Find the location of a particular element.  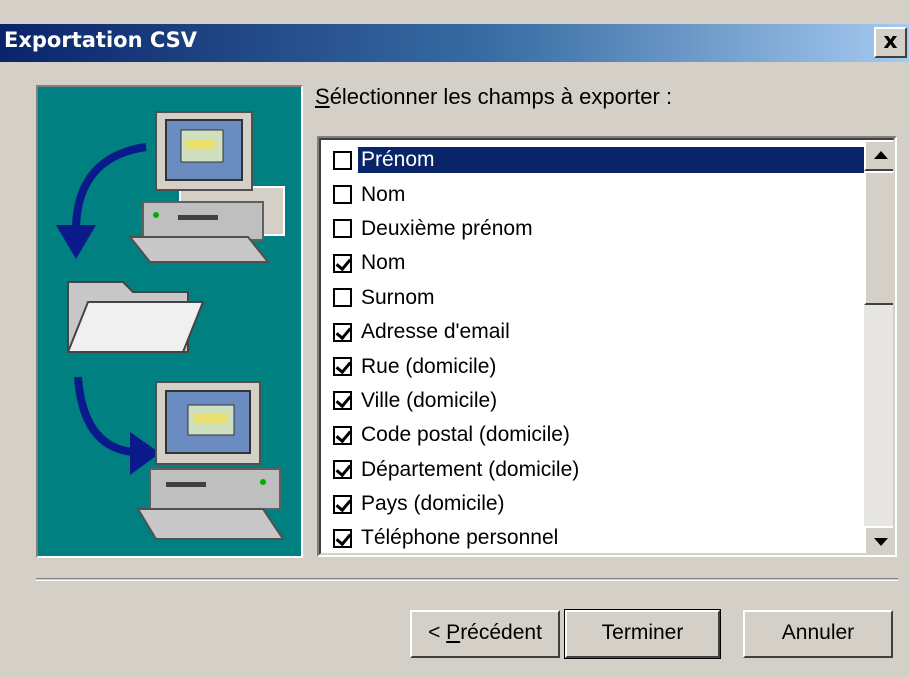

field-item: Département (domicile) is located at coordinates (593, 470).